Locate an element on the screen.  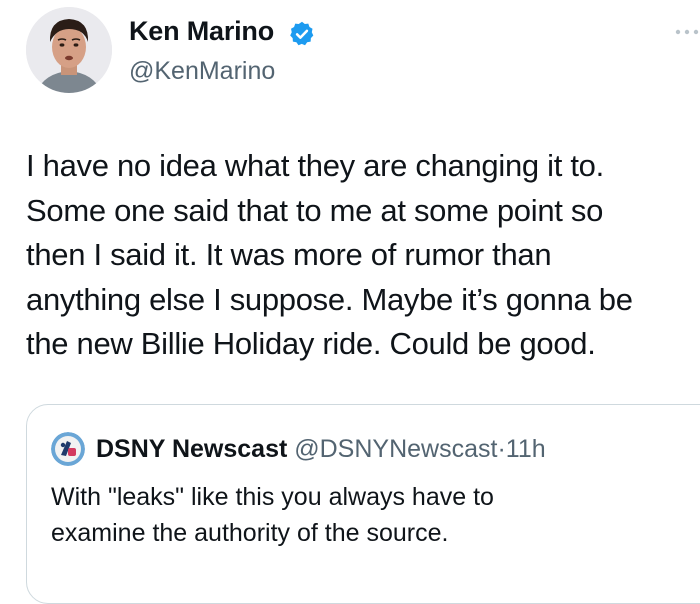
author-avatar is located at coordinates (69, 50).